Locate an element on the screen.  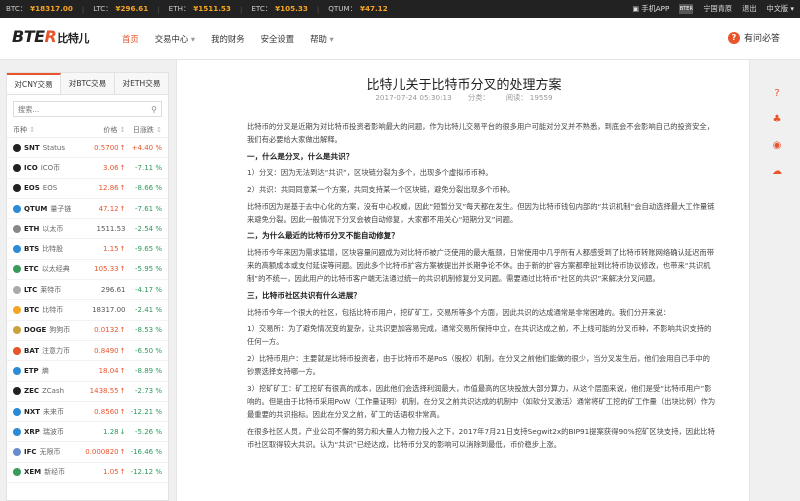
market-tab: 对CNY交易 is located at coordinates (34, 83).